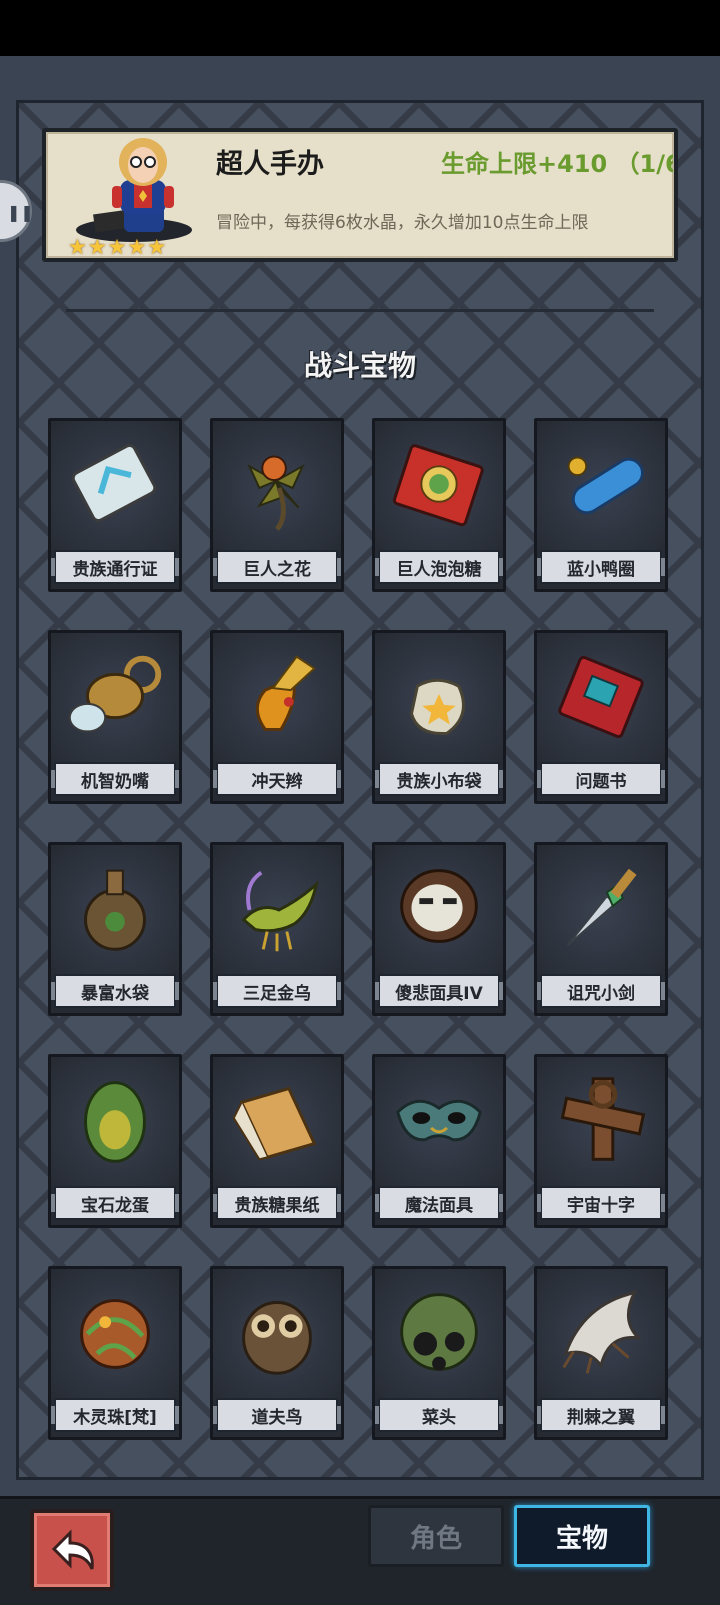 The image size is (720, 1605). Describe the element at coordinates (601, 991) in the screenshot. I see `treasure-item-label: 诅咒小剑` at that location.